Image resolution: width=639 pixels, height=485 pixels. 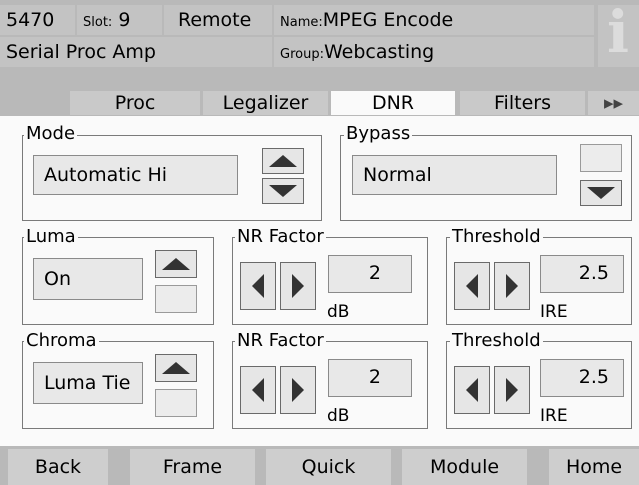 I want to click on tab-legalizer: Legalizer, so click(x=265, y=103).